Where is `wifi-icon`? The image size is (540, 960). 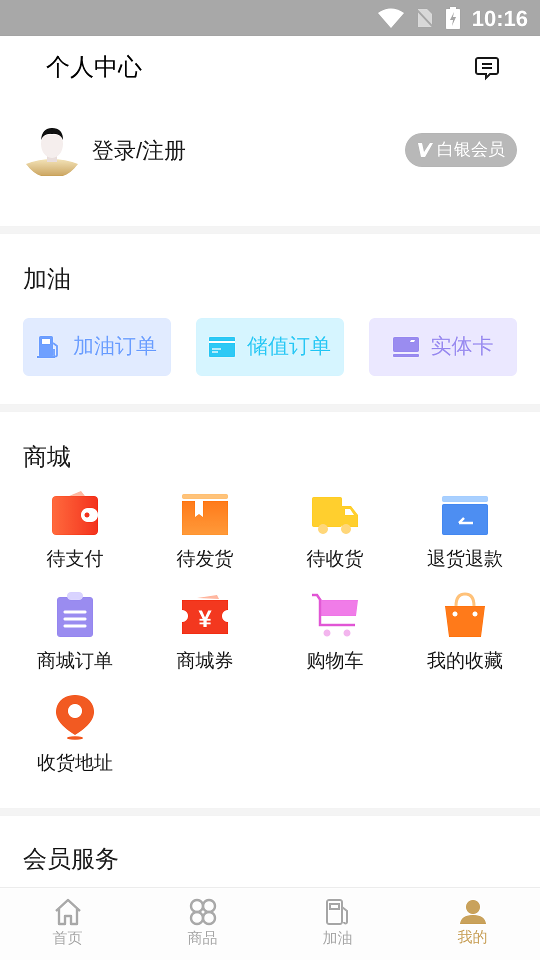 wifi-icon is located at coordinates (391, 18).